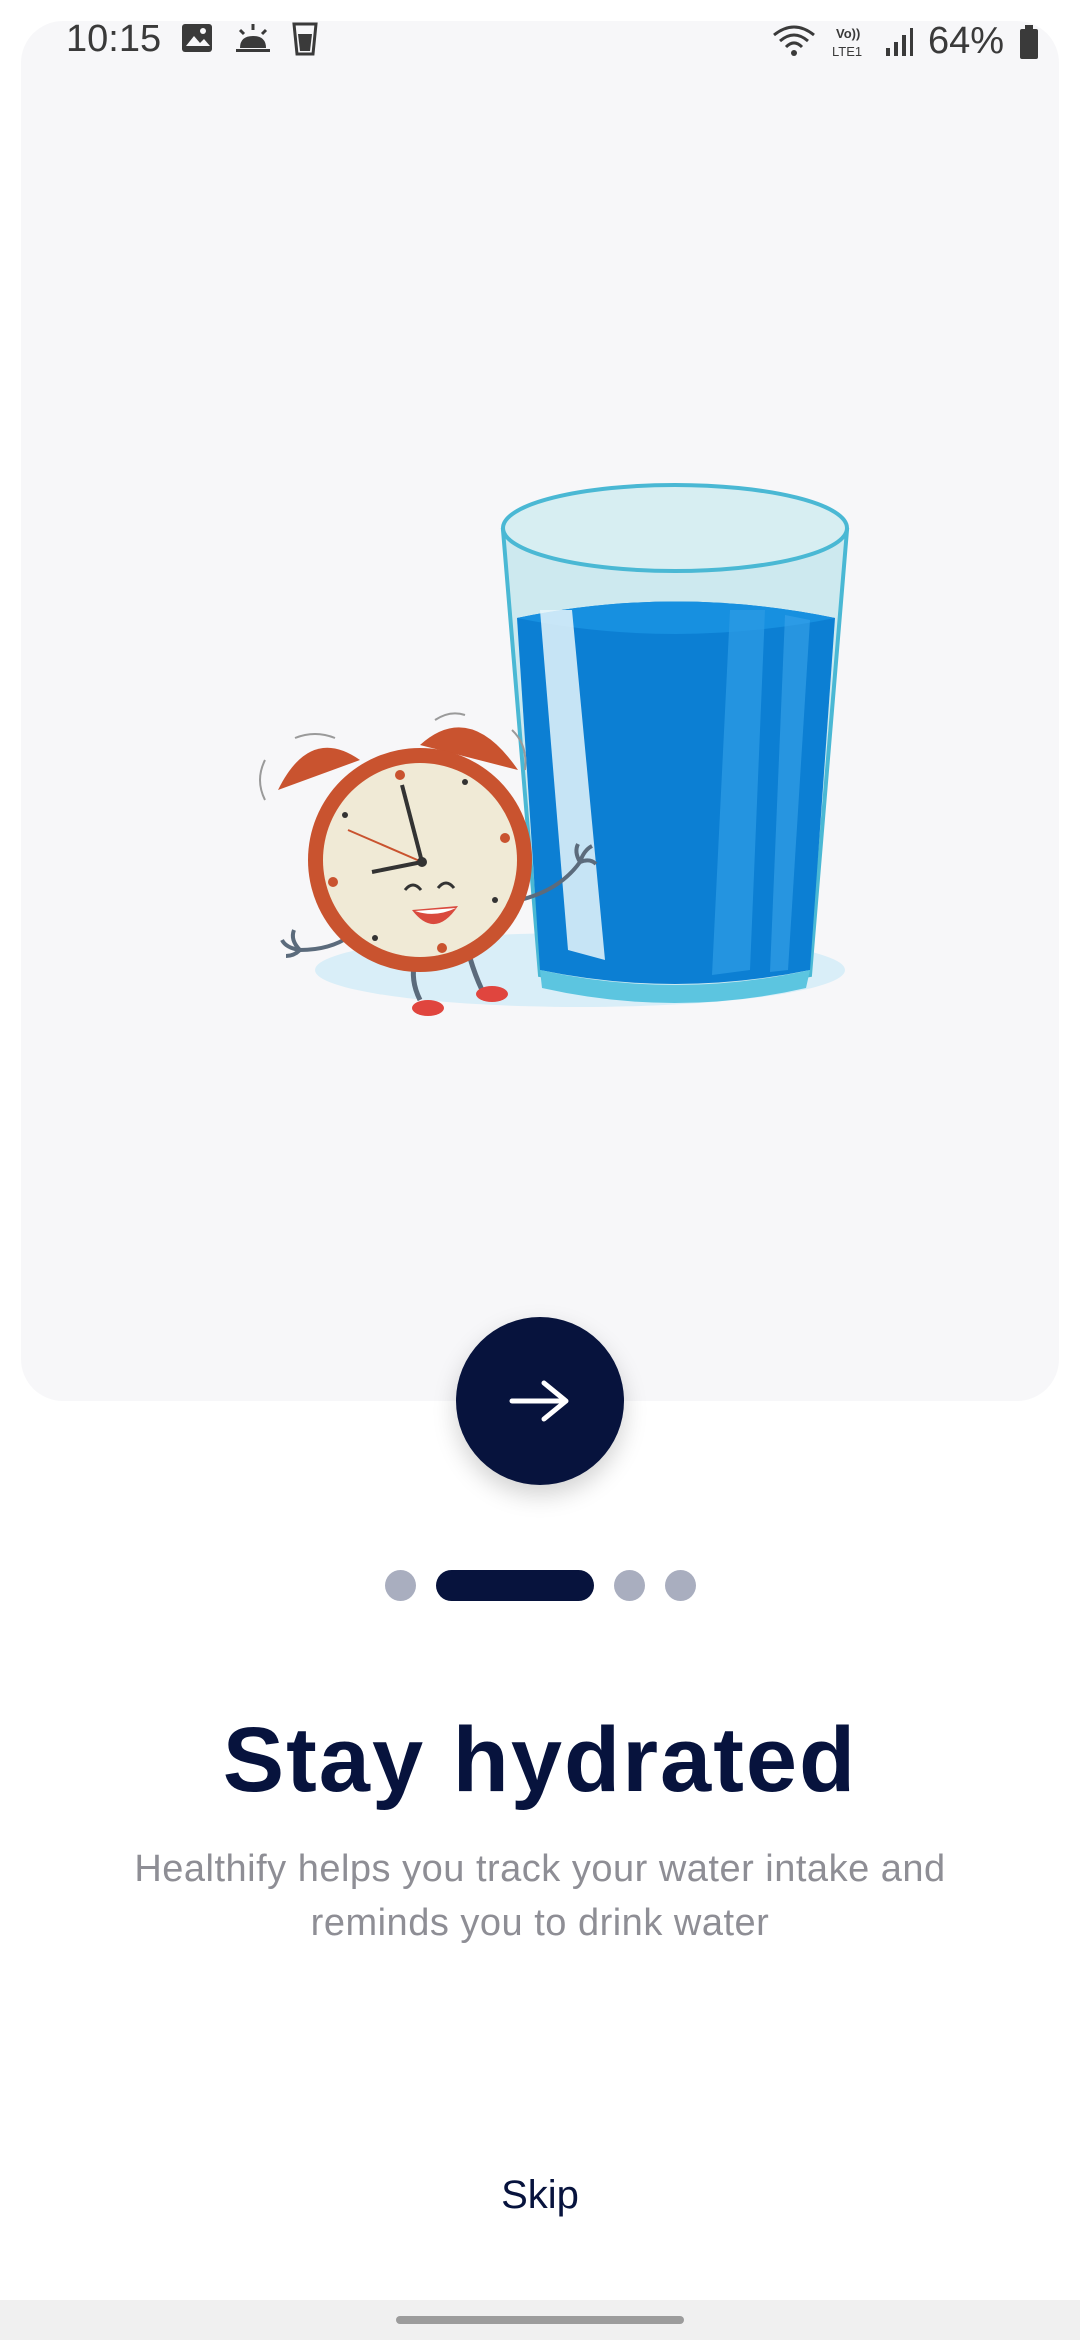 This screenshot has width=1080, height=2340. What do you see at coordinates (540, 1760) in the screenshot?
I see `page-title: Stay hydrated` at bounding box center [540, 1760].